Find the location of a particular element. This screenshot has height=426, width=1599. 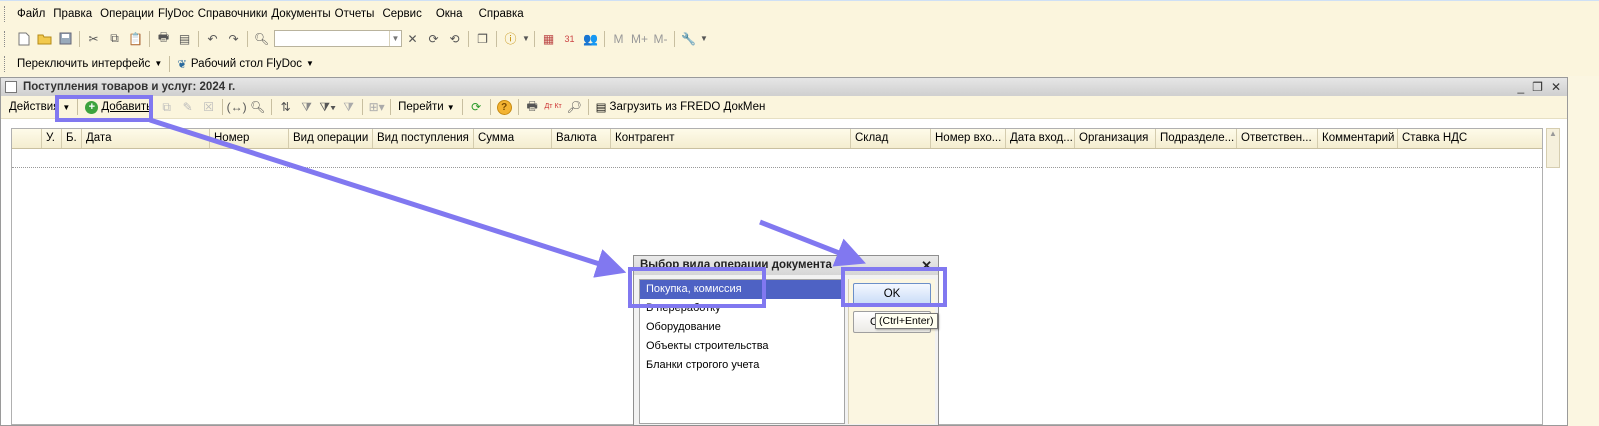

column-header: У. is located at coordinates (52, 138).